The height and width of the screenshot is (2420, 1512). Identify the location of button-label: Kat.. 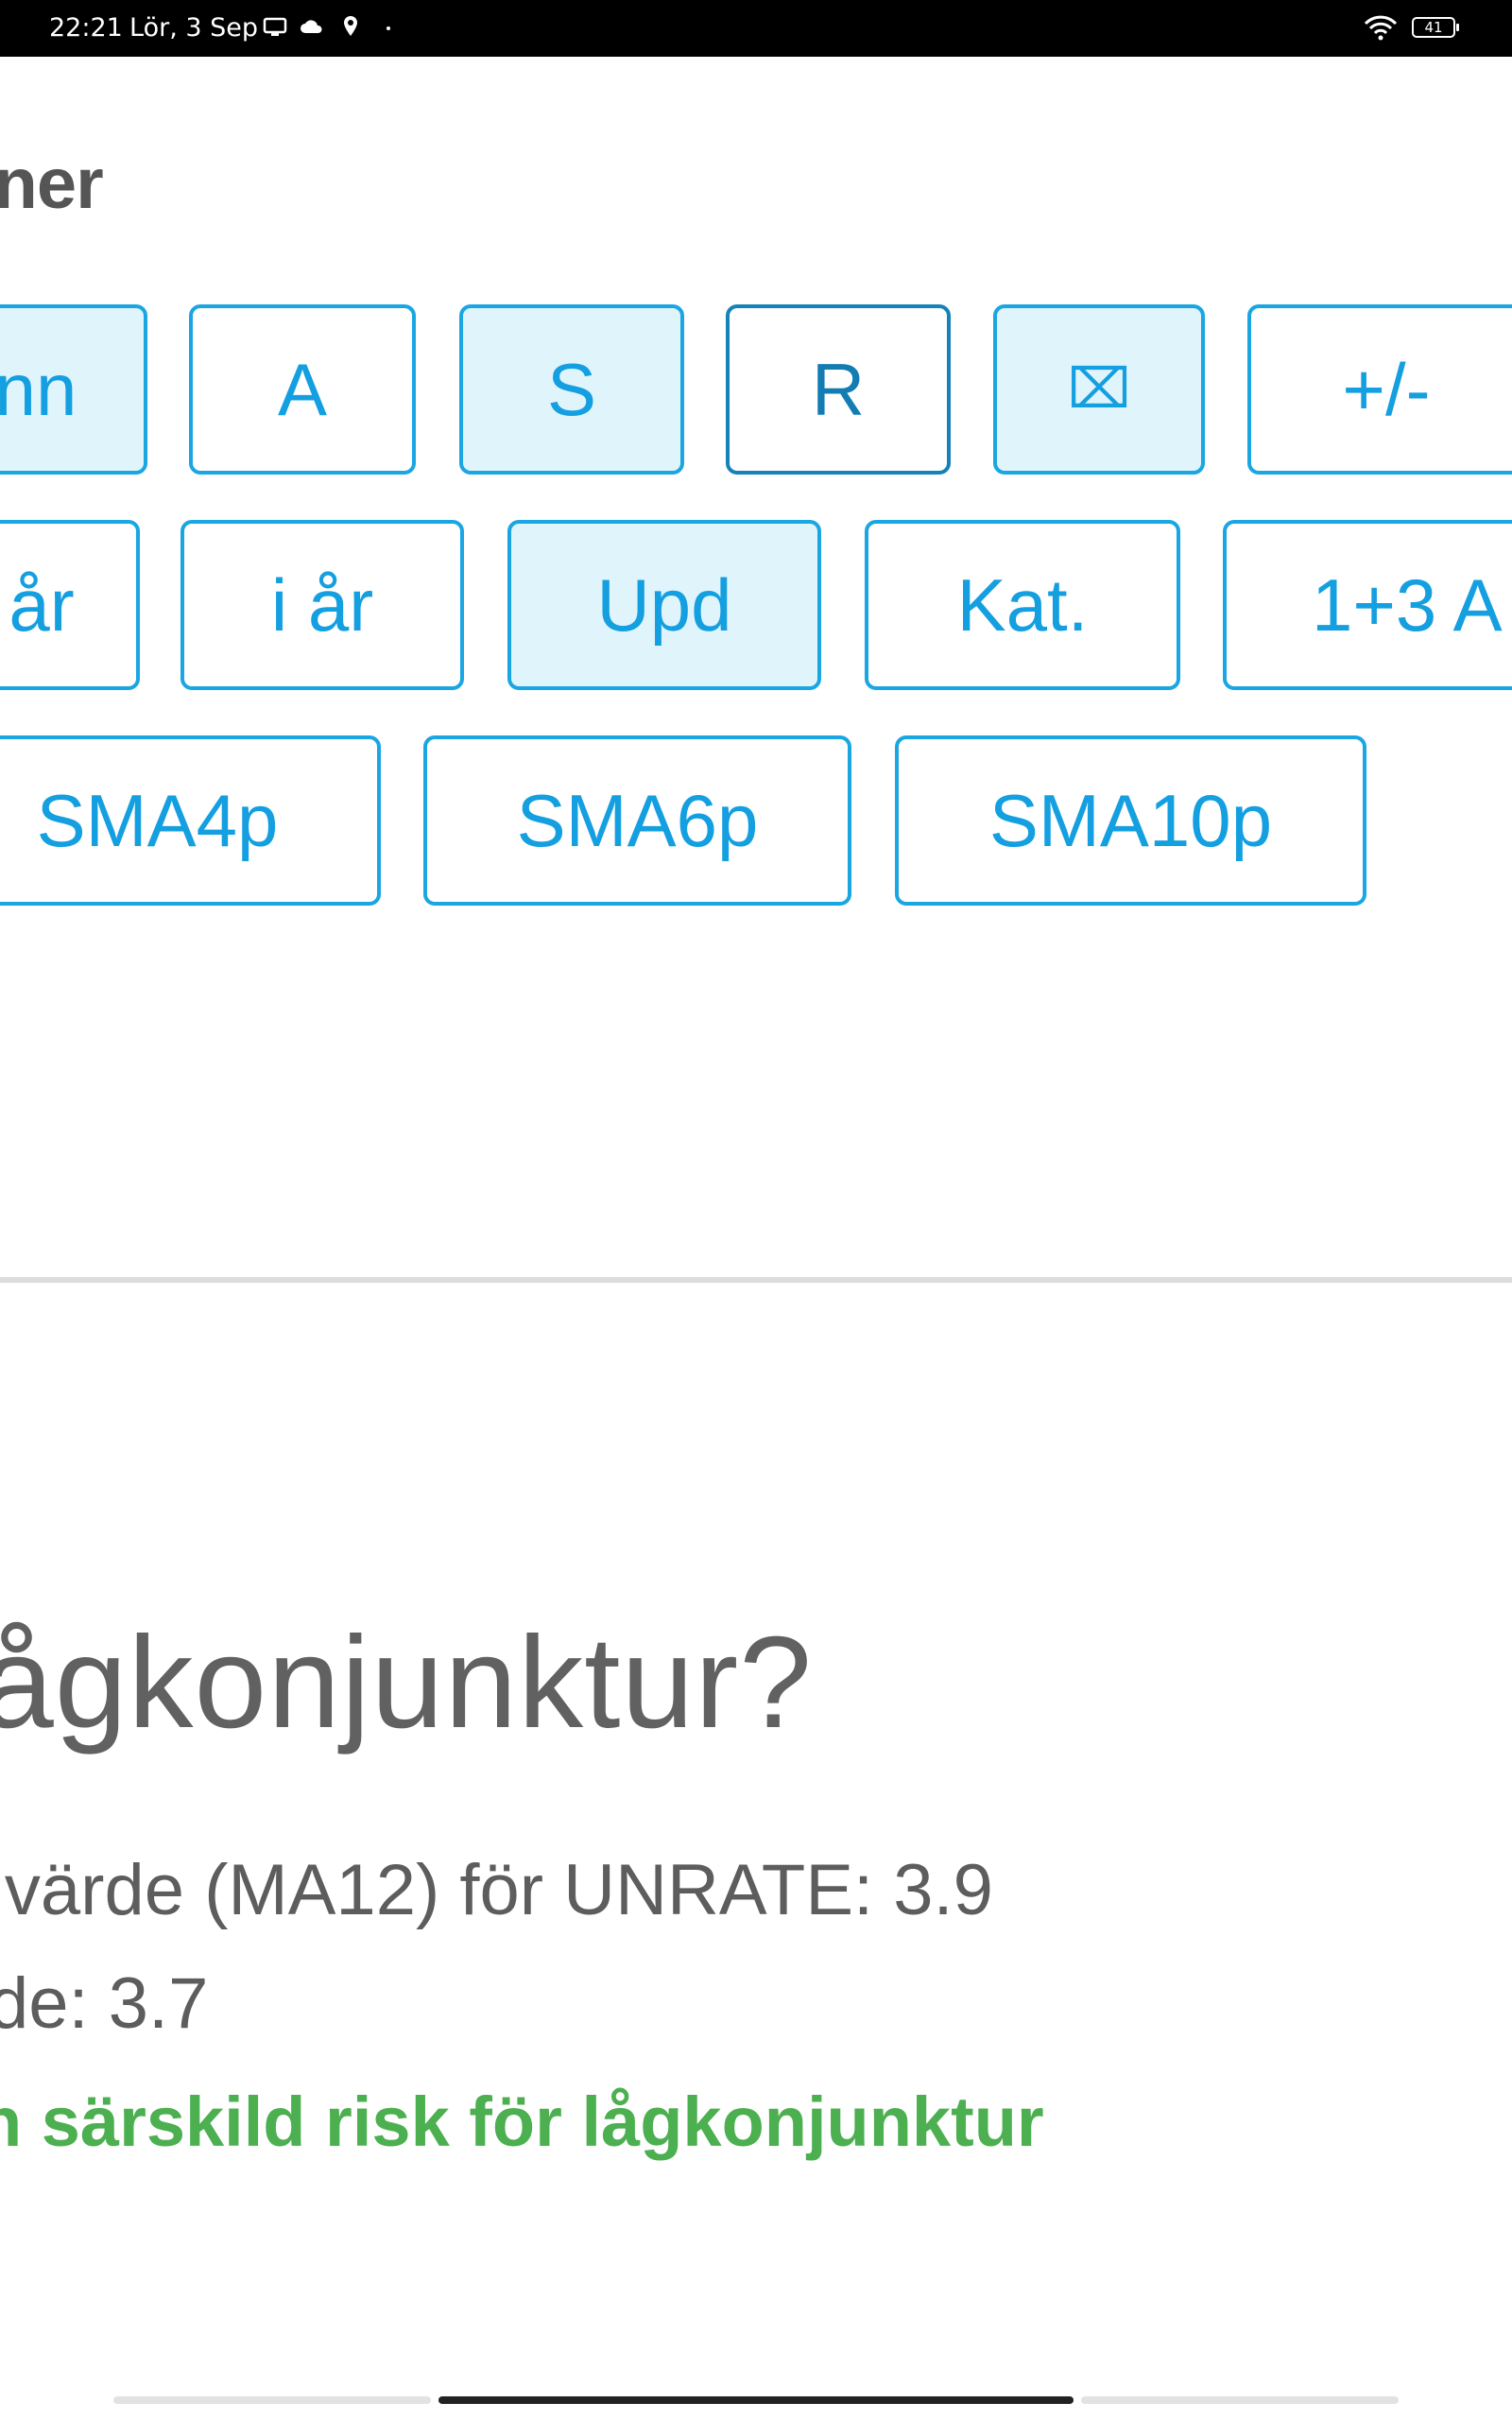
(1022, 605).